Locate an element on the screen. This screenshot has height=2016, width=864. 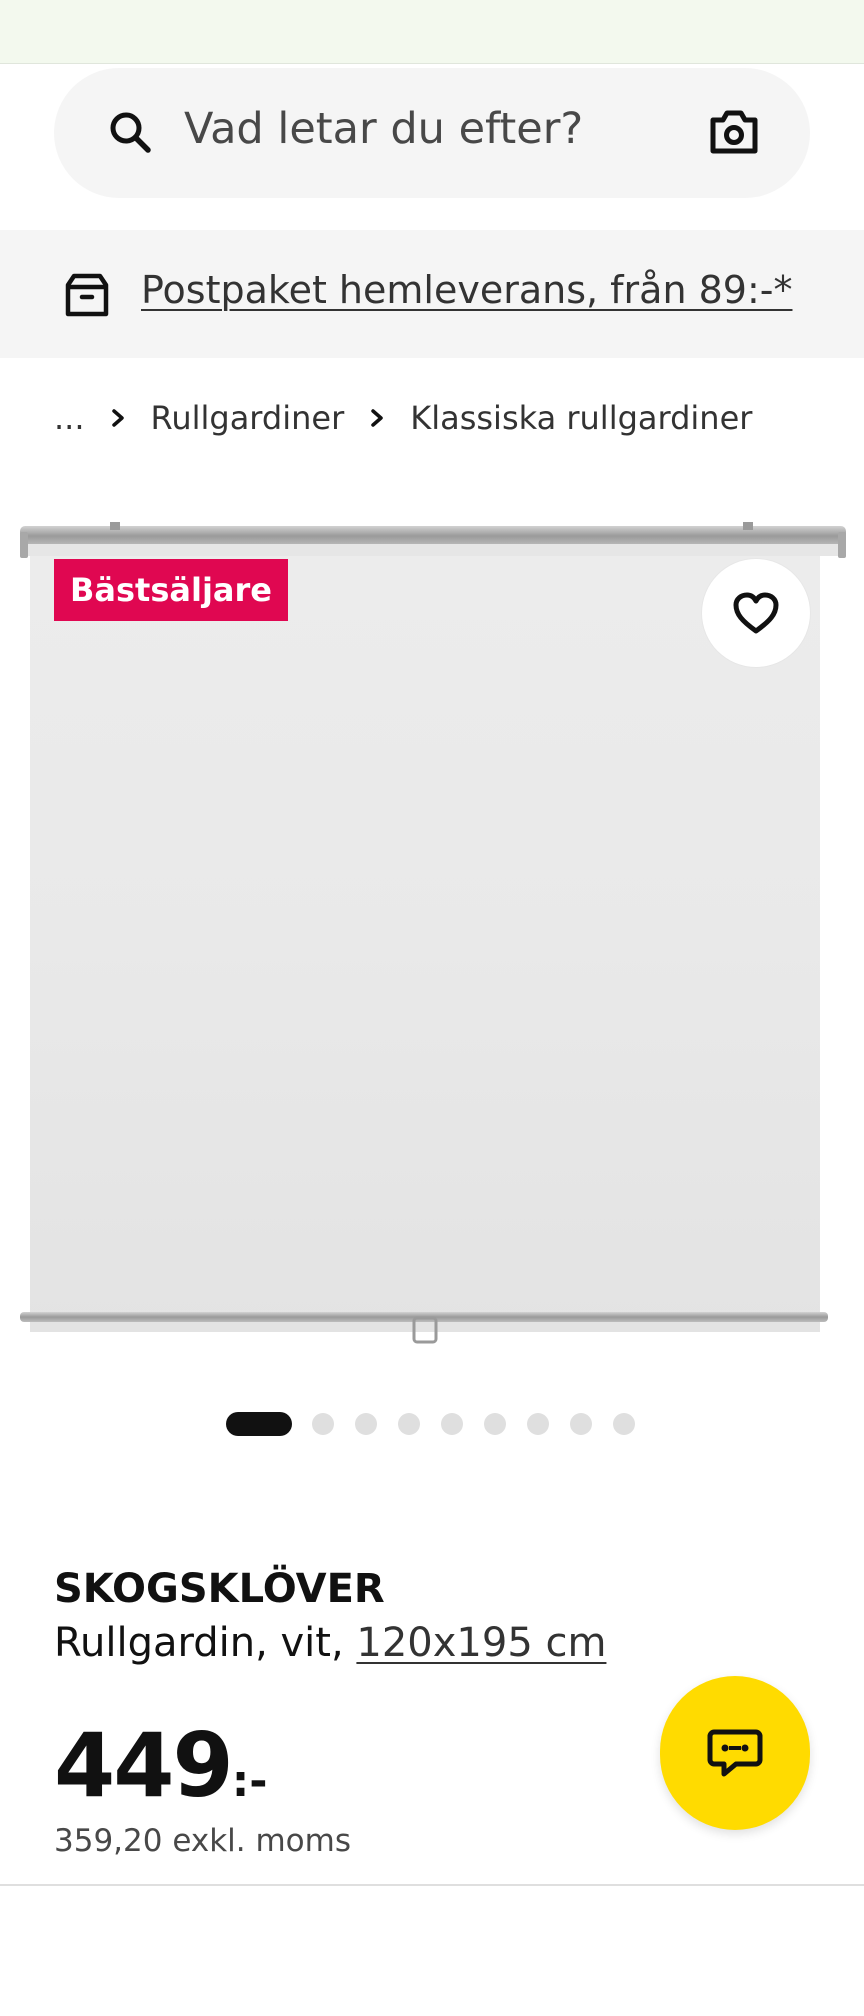
heart-icon is located at coordinates (756, 613).